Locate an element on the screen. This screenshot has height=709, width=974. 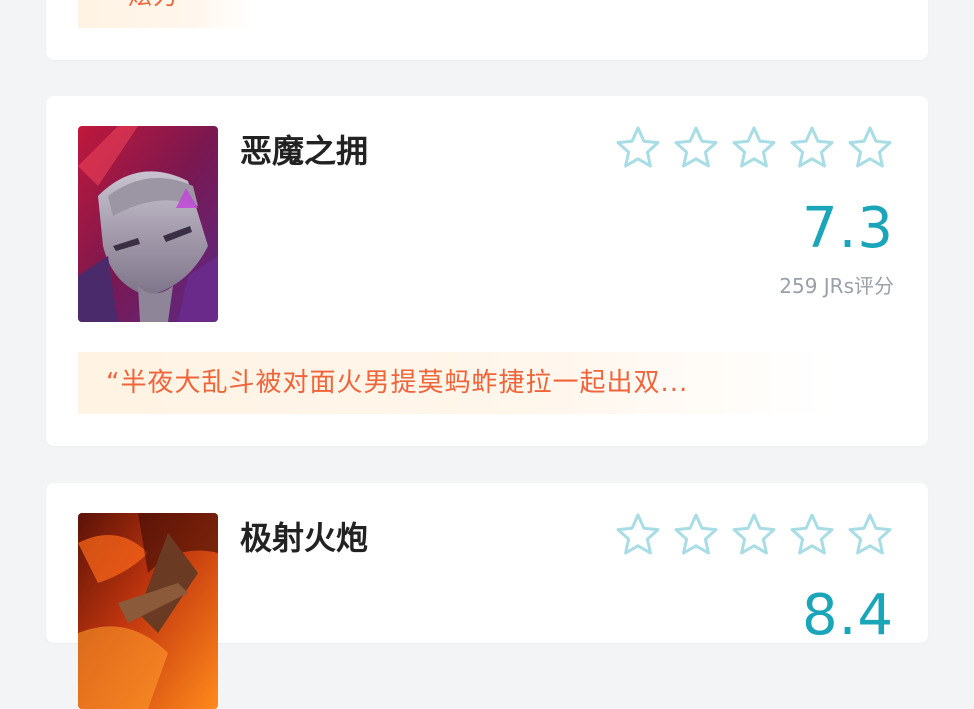
comment-quote: 炫力 is located at coordinates (167, 14).